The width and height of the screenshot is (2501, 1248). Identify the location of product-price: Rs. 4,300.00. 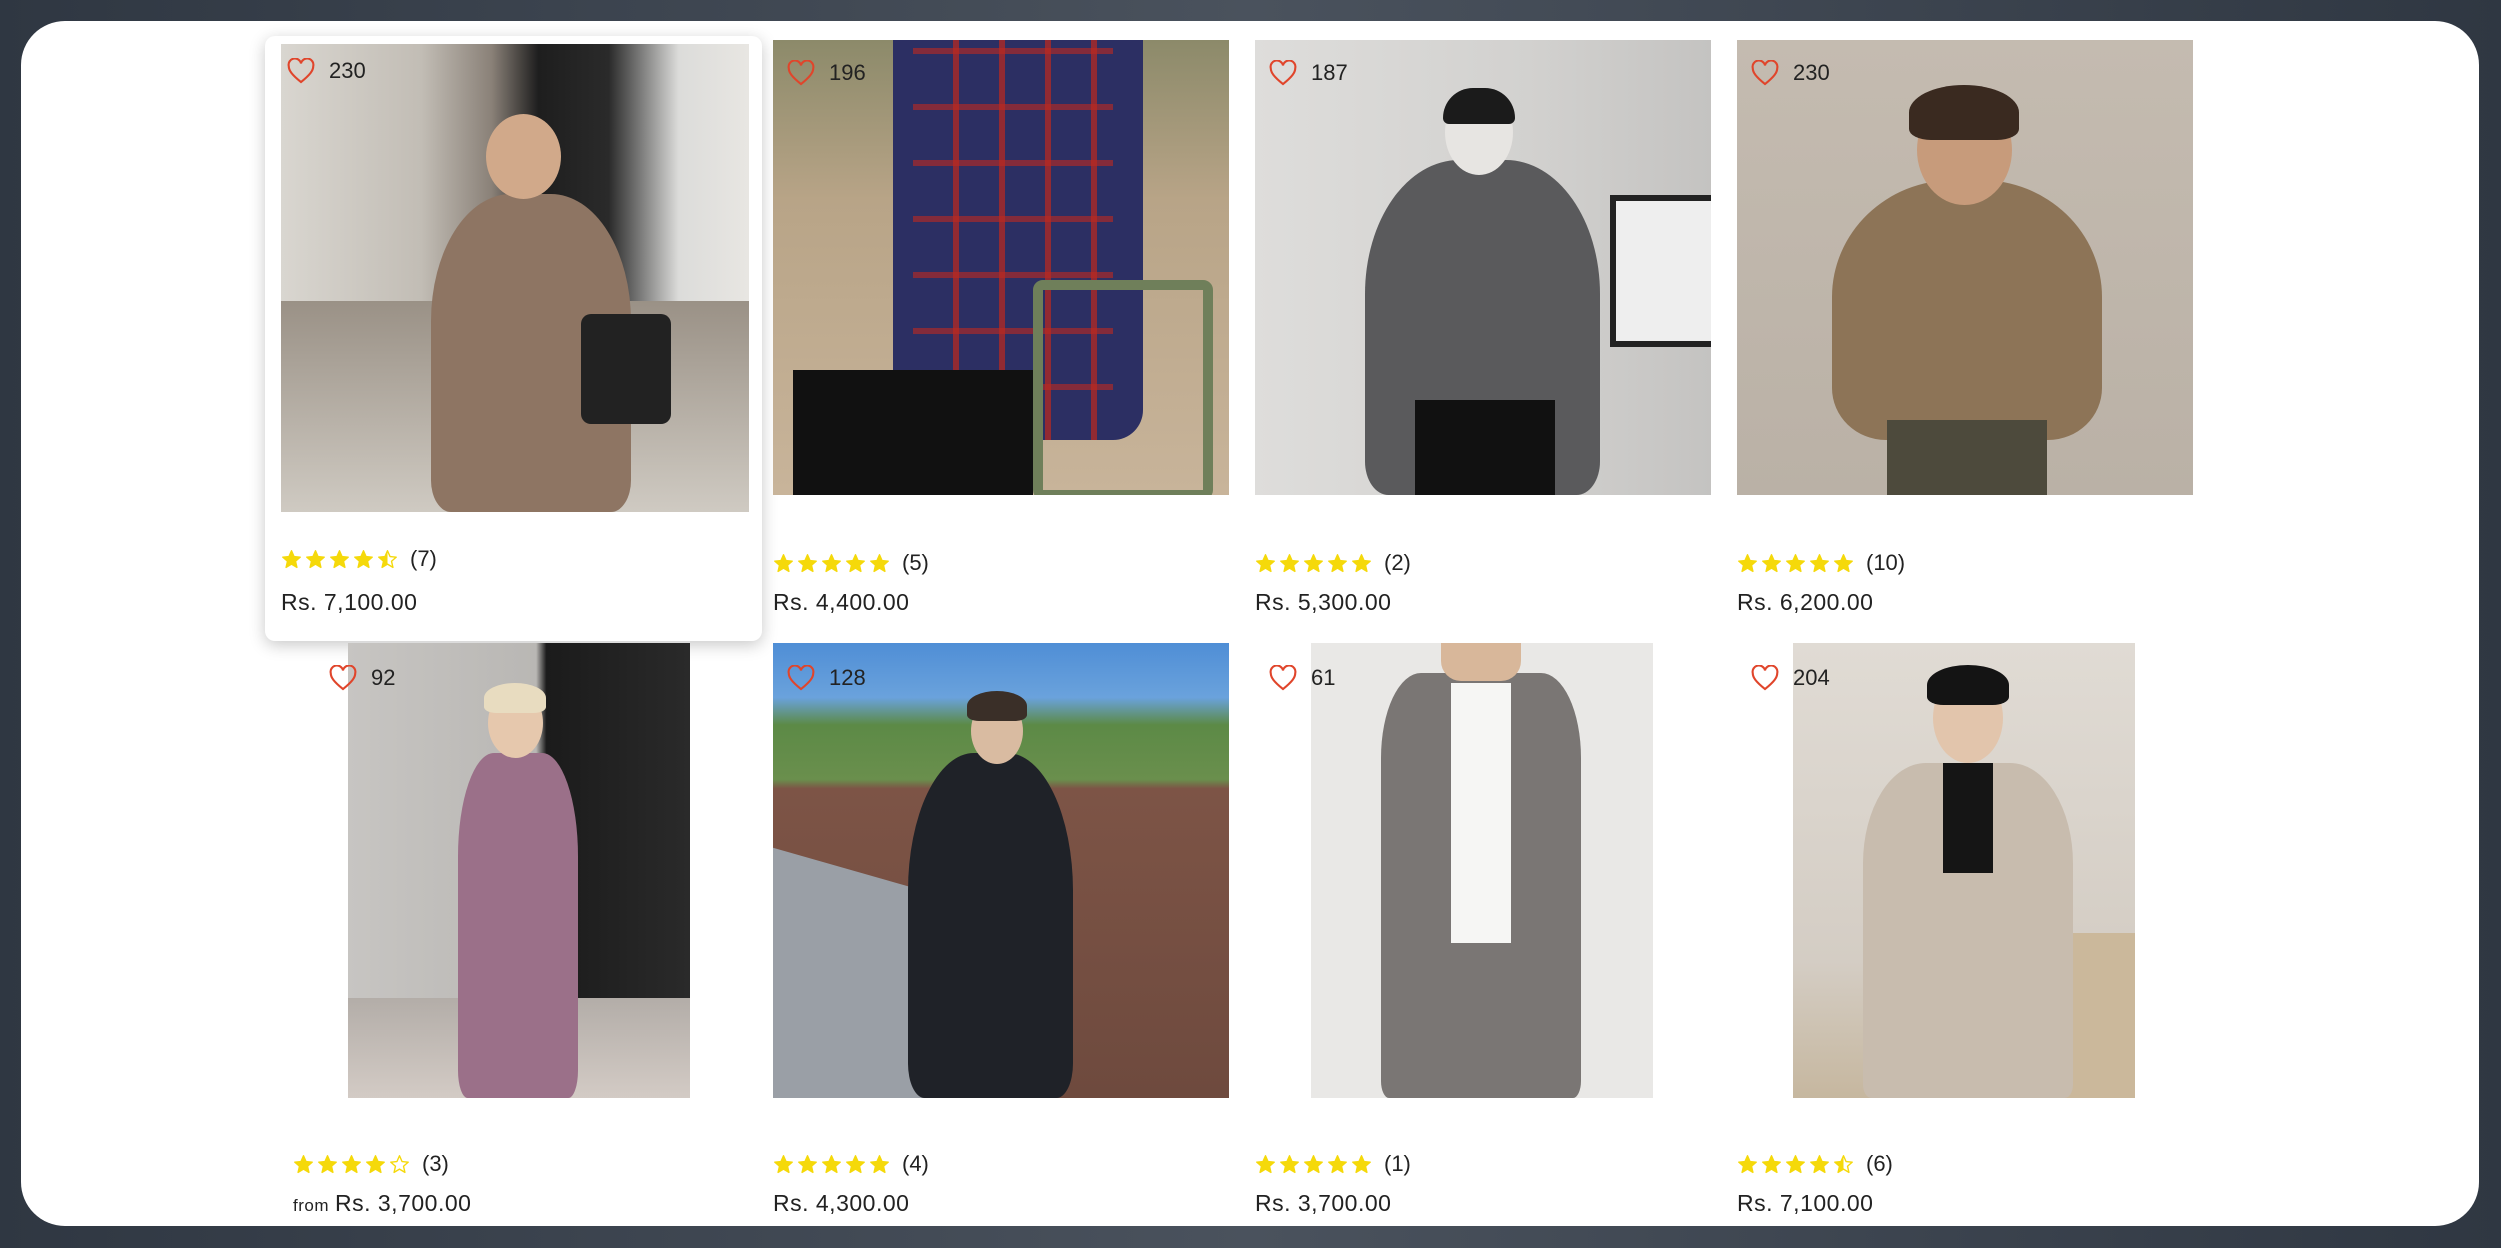
(841, 1203).